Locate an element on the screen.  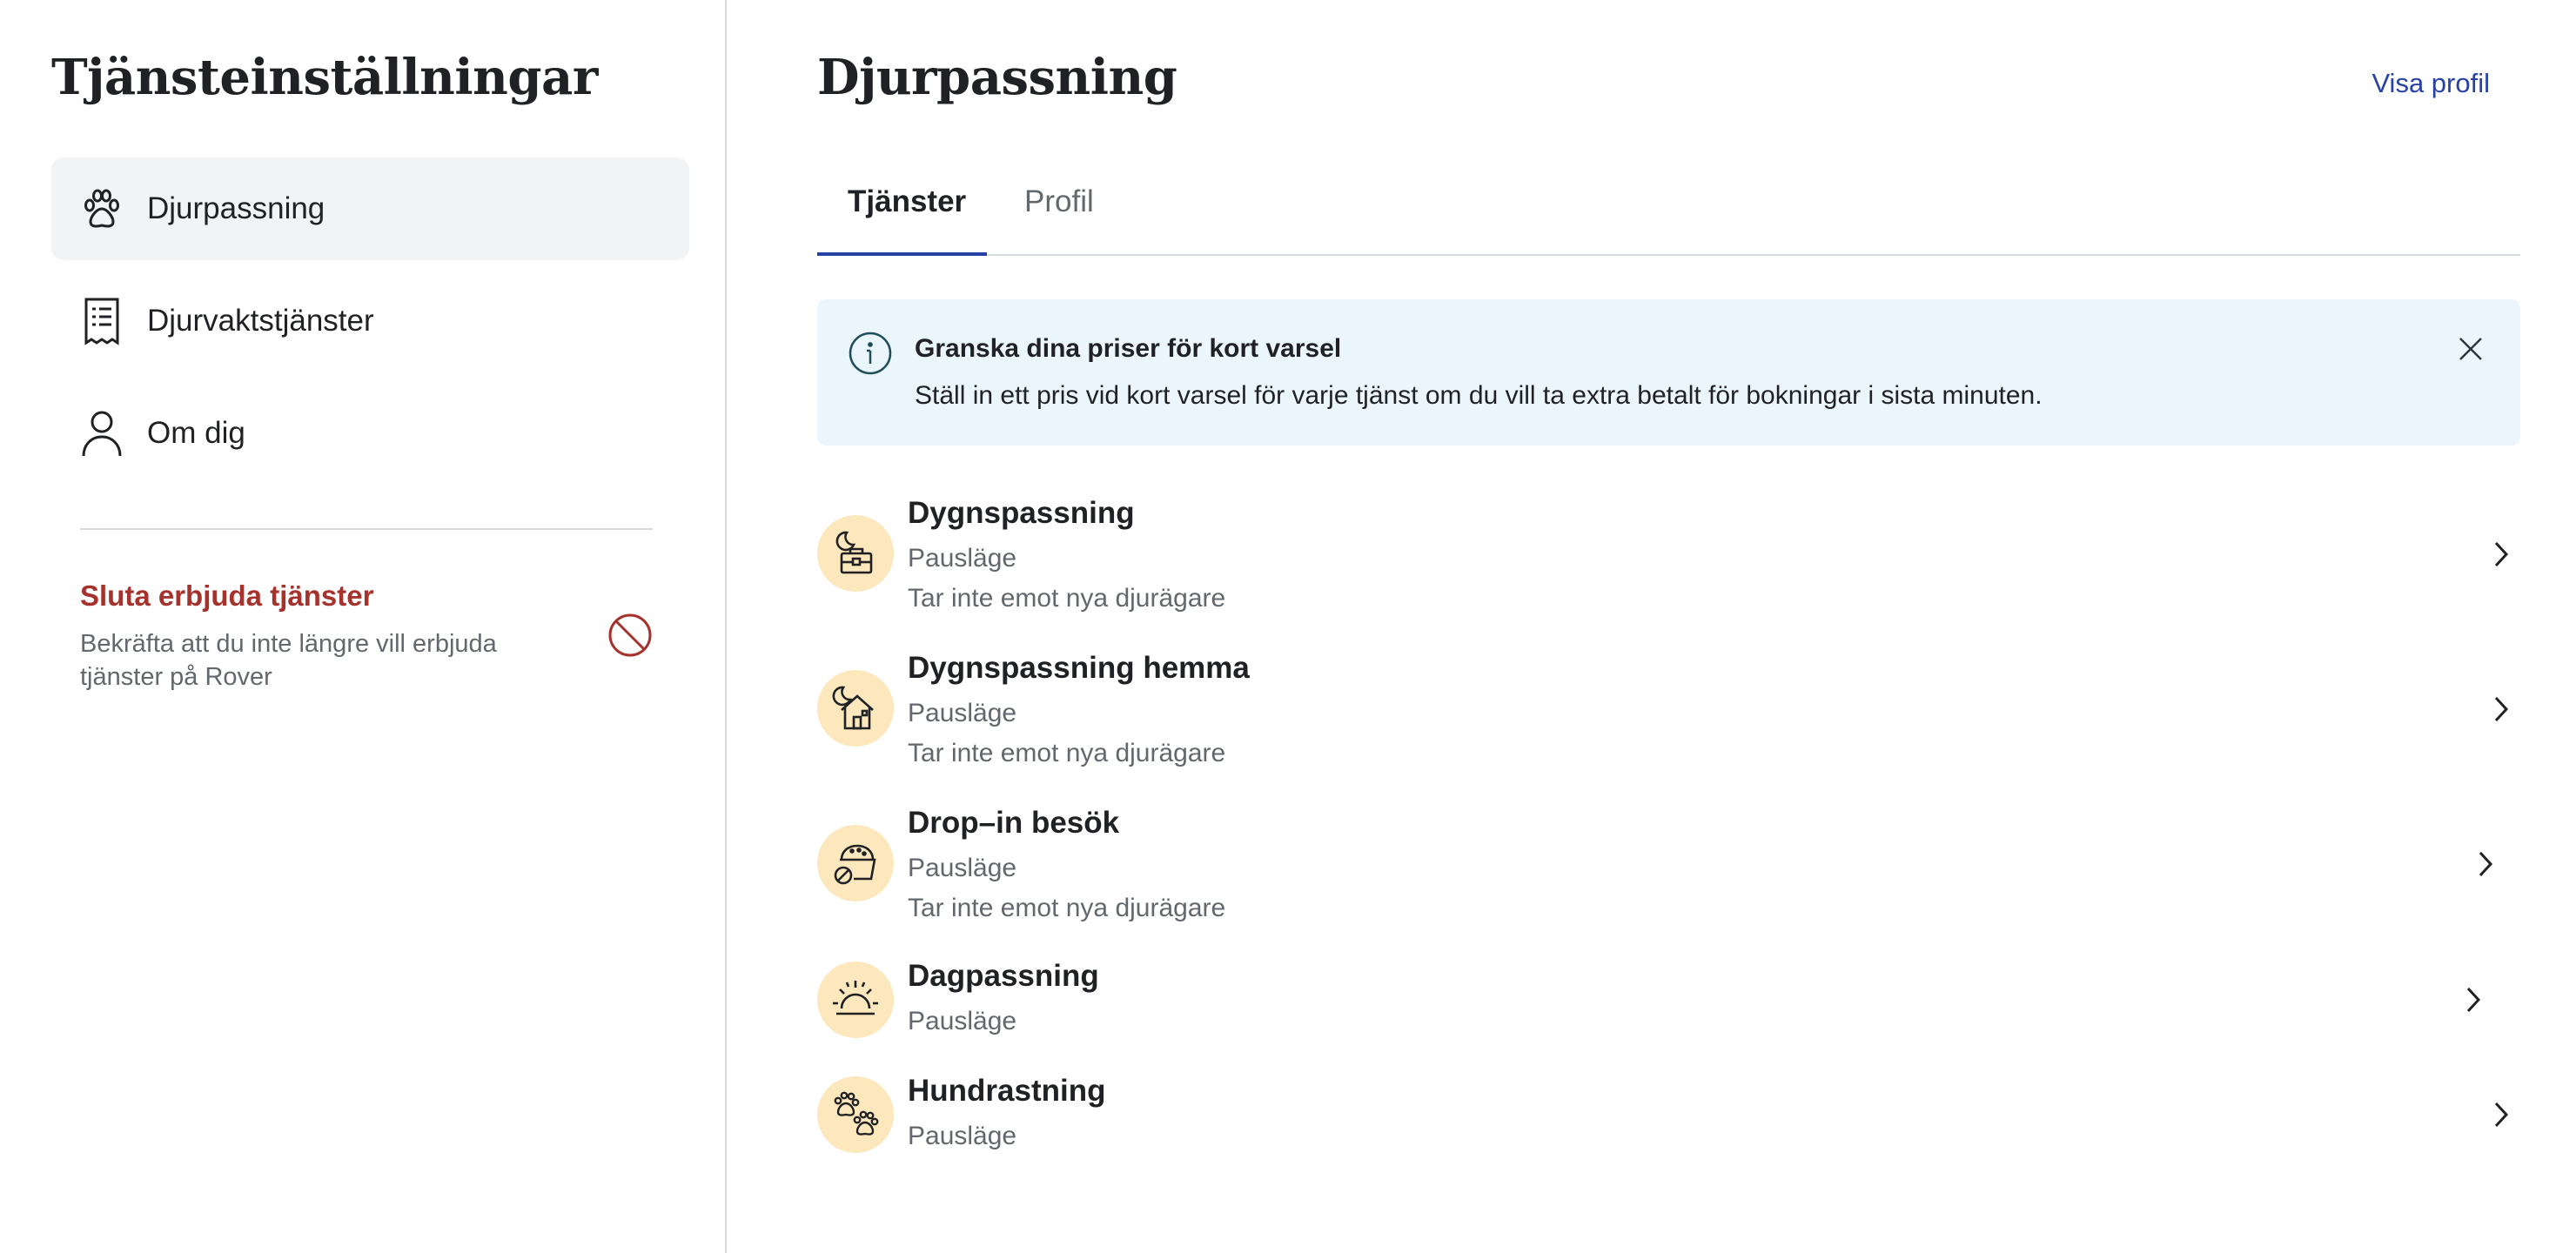
food-bowl-icon is located at coordinates (855, 863).